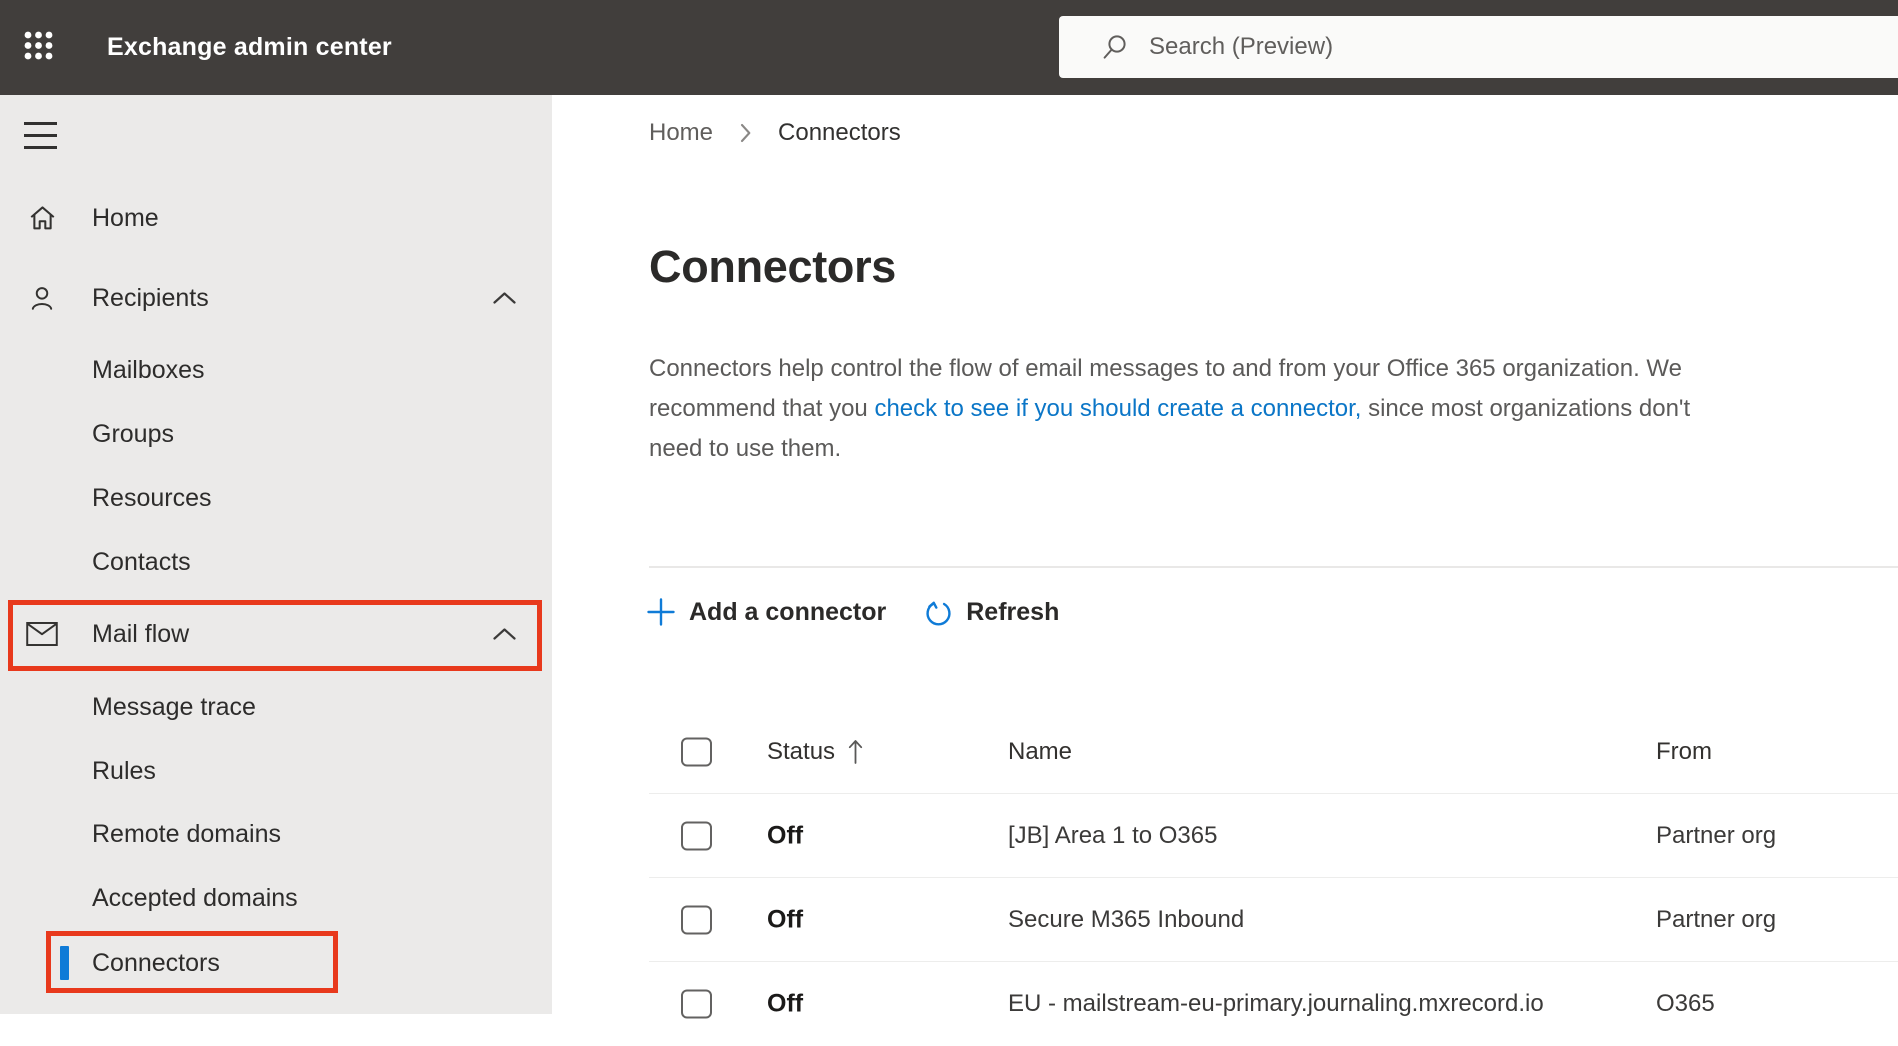 This screenshot has height=1046, width=1898. I want to click on hamburger-icon, so click(40, 123).